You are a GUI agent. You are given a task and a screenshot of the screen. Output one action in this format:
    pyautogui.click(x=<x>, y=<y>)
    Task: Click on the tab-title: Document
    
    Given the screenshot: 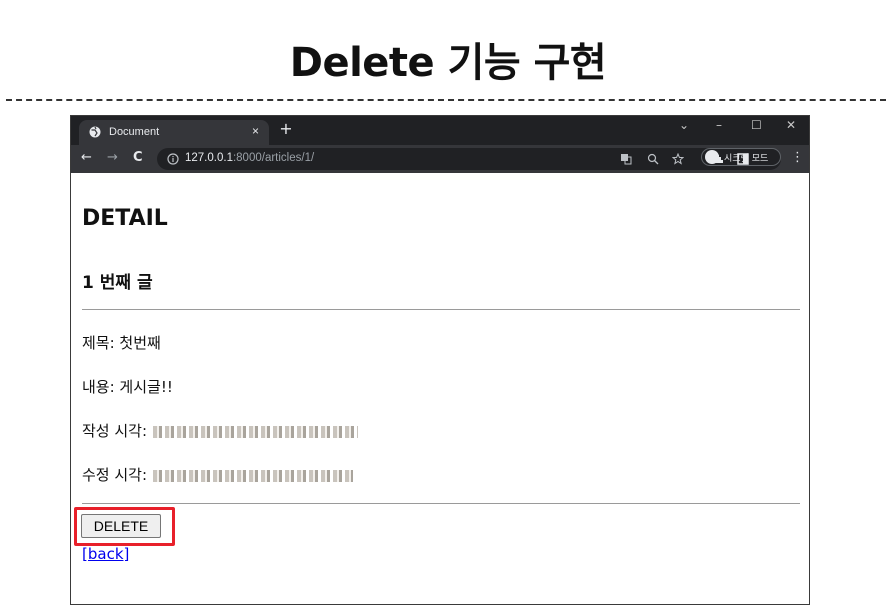 What is the action you would take?
    pyautogui.click(x=134, y=132)
    